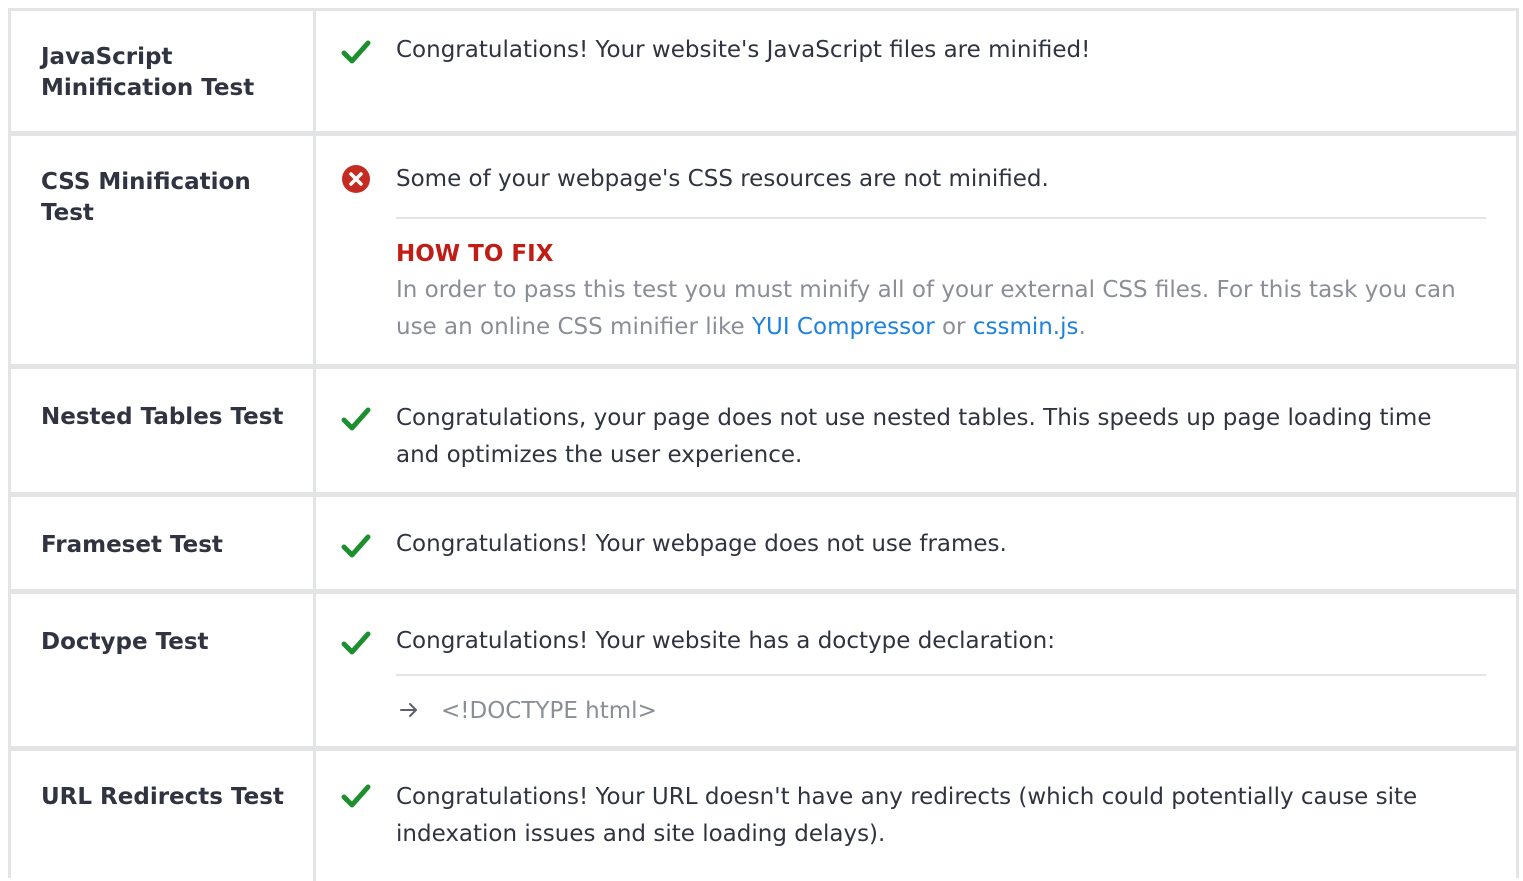 This screenshot has height=881, width=1523. What do you see at coordinates (843, 327) in the screenshot?
I see `yui-compressor-link: YUI Compressor` at bounding box center [843, 327].